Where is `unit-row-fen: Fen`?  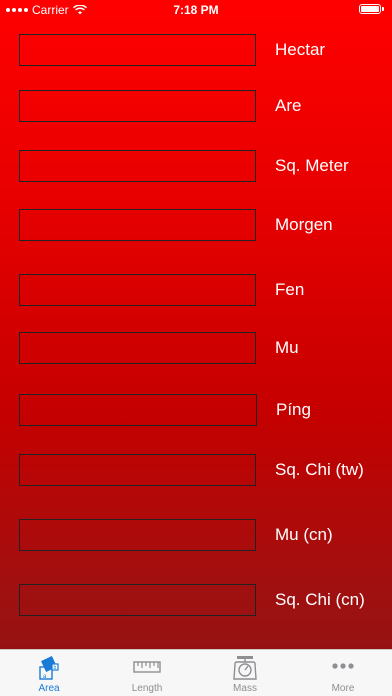 unit-row-fen: Fen is located at coordinates (196, 291).